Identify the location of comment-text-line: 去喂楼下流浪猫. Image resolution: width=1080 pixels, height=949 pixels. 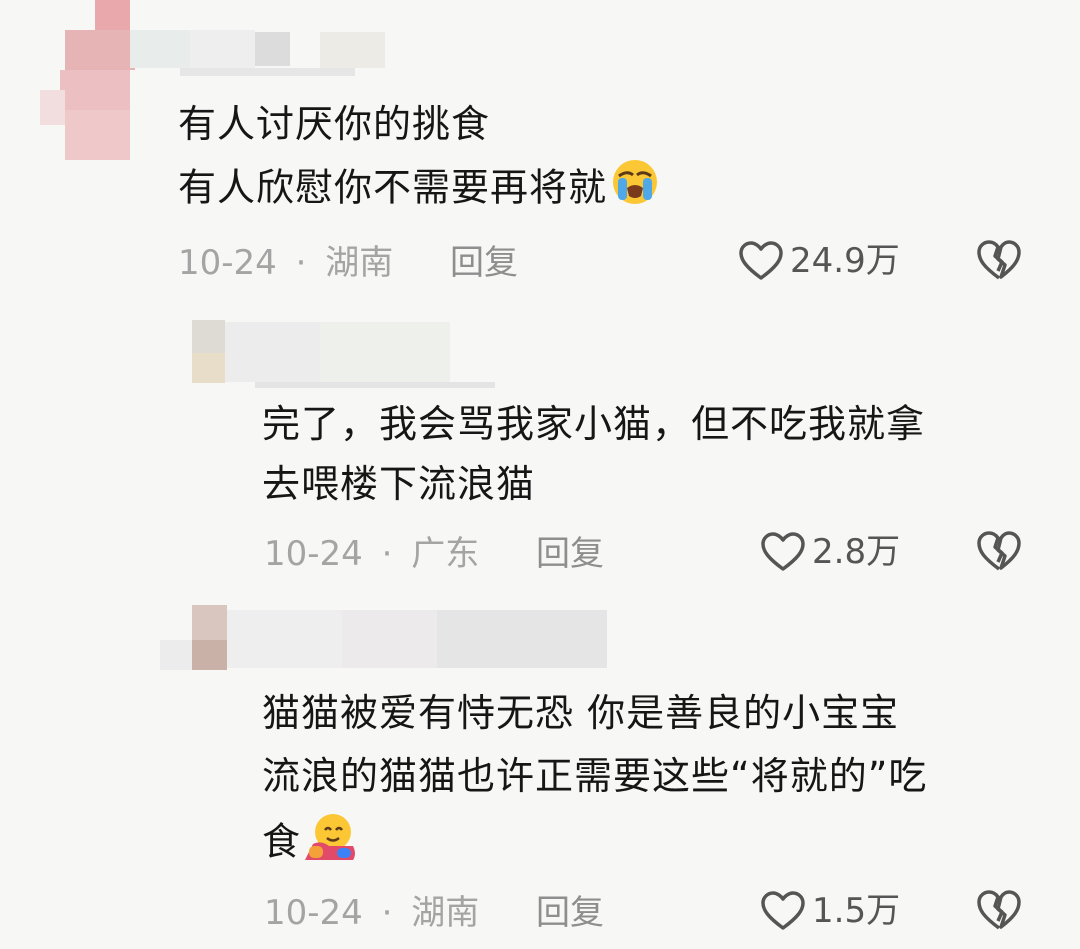
(399, 484).